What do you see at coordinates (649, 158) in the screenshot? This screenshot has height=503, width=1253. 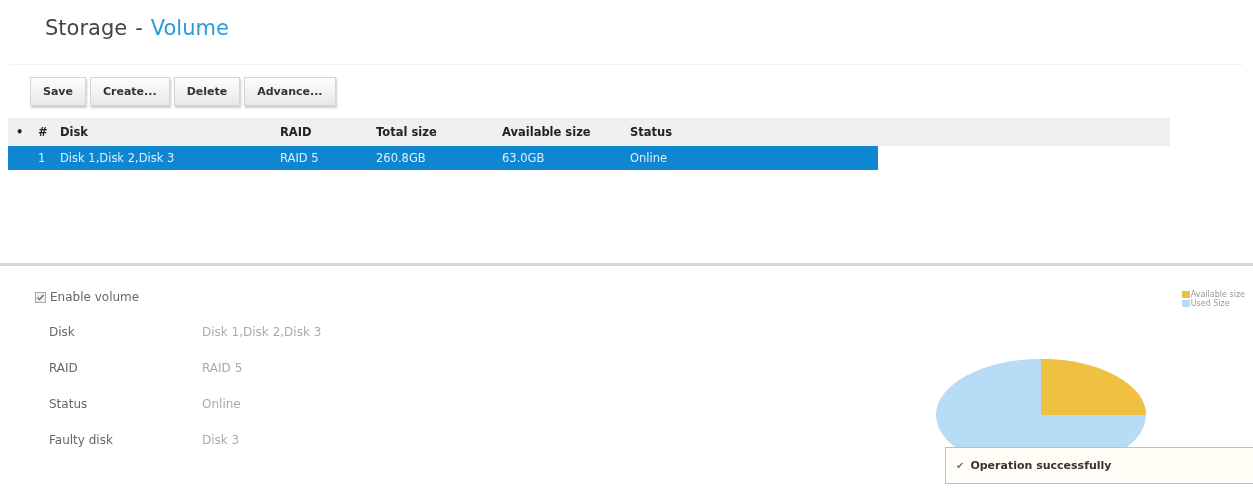 I see `table-cell-text: Online` at bounding box center [649, 158].